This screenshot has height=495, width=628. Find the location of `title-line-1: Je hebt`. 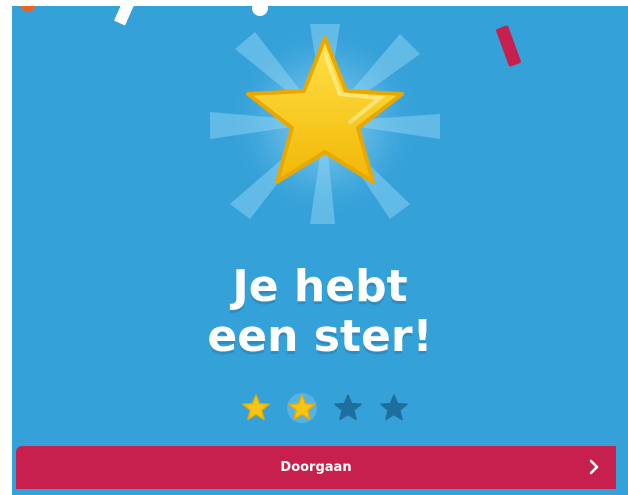

title-line-1: Je hebt is located at coordinates (320, 286).